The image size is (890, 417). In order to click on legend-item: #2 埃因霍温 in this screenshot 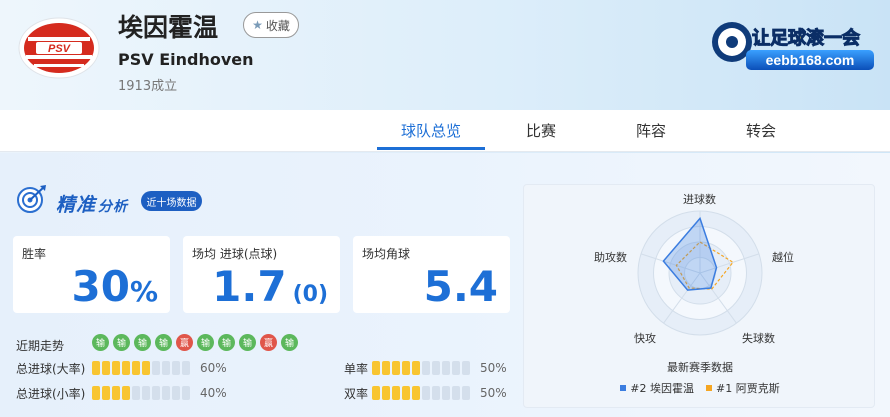, I will do `click(657, 388)`.